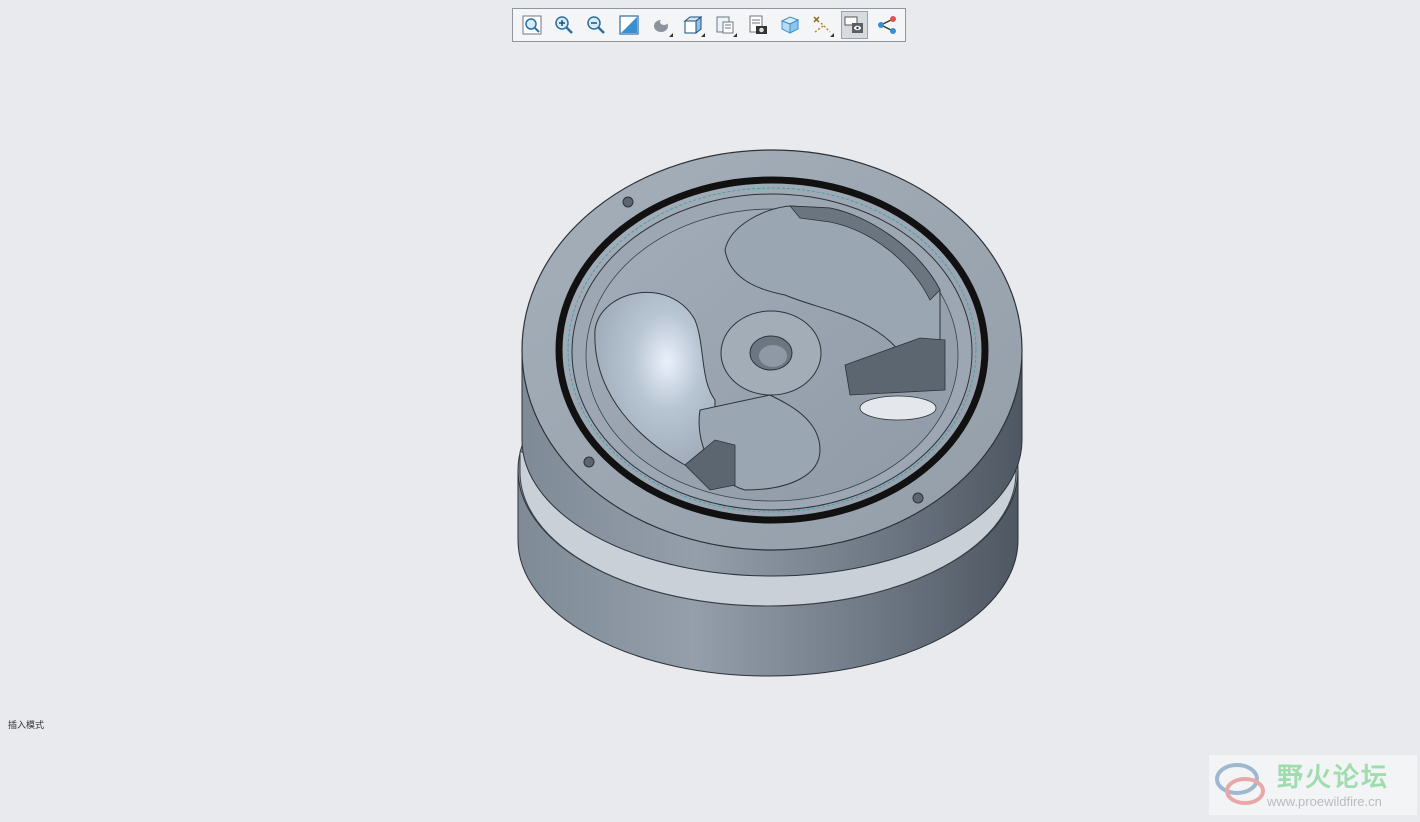  I want to click on repaint-icon, so click(629, 25).